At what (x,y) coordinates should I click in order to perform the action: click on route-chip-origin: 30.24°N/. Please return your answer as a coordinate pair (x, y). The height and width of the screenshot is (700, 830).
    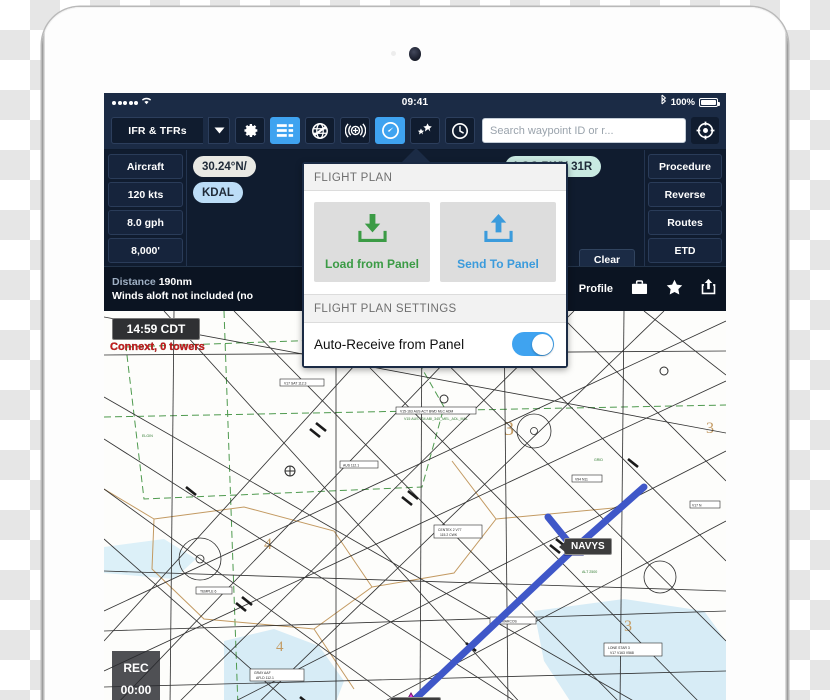
    Looking at the image, I should click on (224, 166).